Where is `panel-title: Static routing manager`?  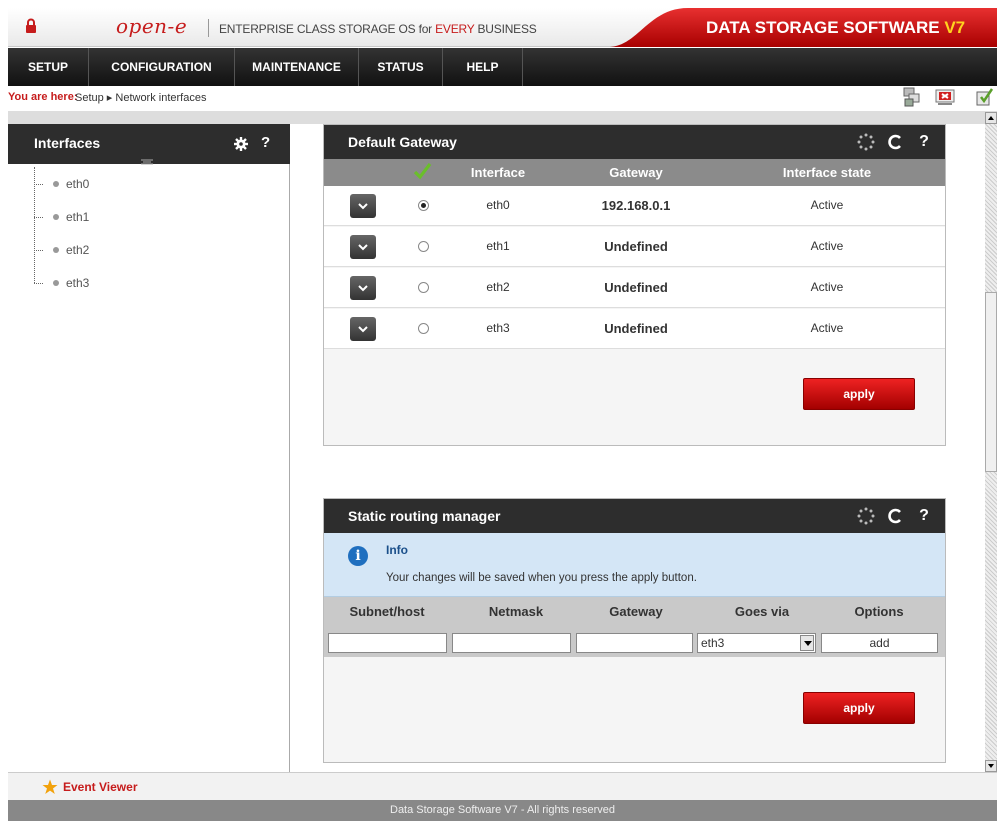 panel-title: Static routing manager is located at coordinates (424, 516).